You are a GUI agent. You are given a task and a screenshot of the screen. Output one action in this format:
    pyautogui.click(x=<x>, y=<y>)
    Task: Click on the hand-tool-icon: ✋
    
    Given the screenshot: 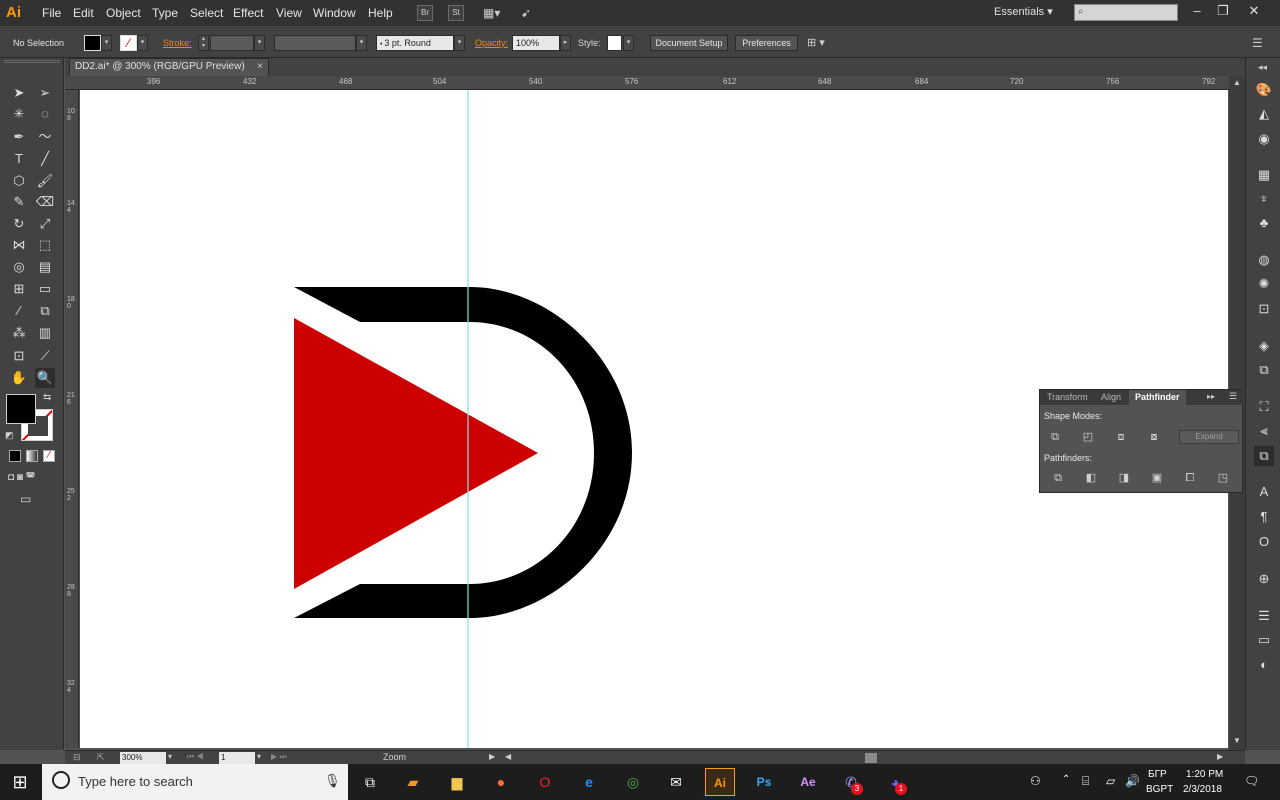 What is the action you would take?
    pyautogui.click(x=19, y=378)
    